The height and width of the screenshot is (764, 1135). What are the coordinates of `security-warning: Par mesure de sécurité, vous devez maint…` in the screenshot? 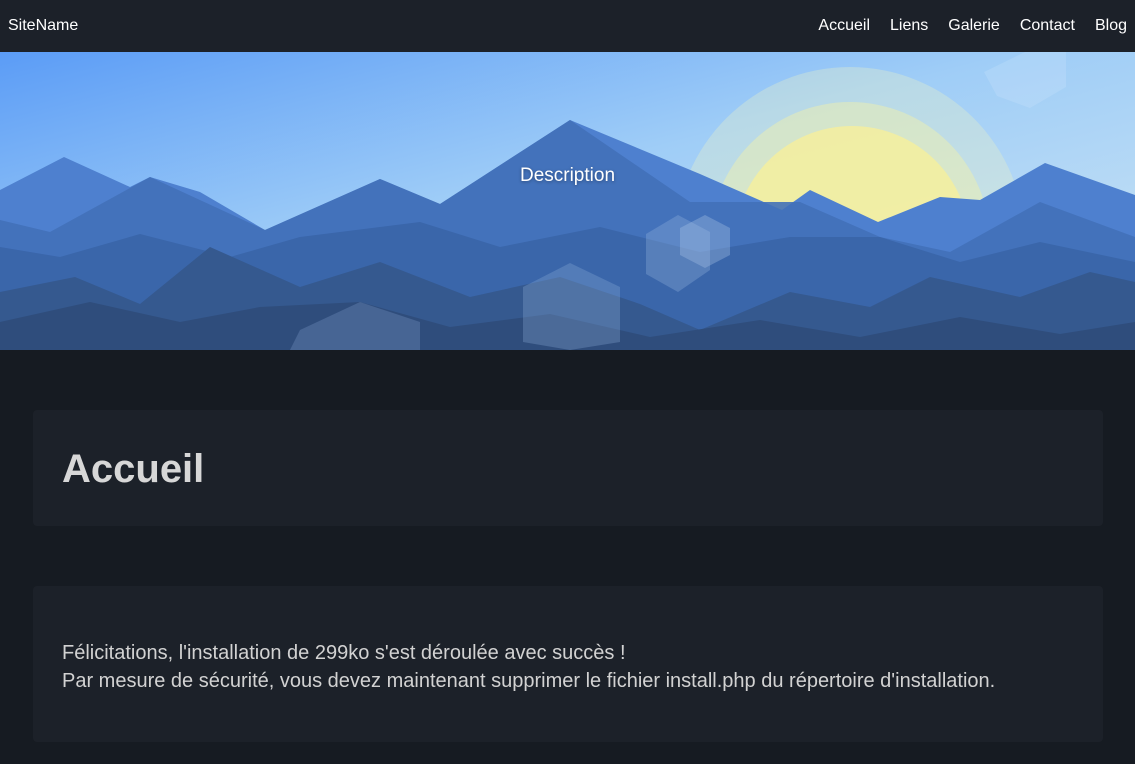 It's located at (529, 681).